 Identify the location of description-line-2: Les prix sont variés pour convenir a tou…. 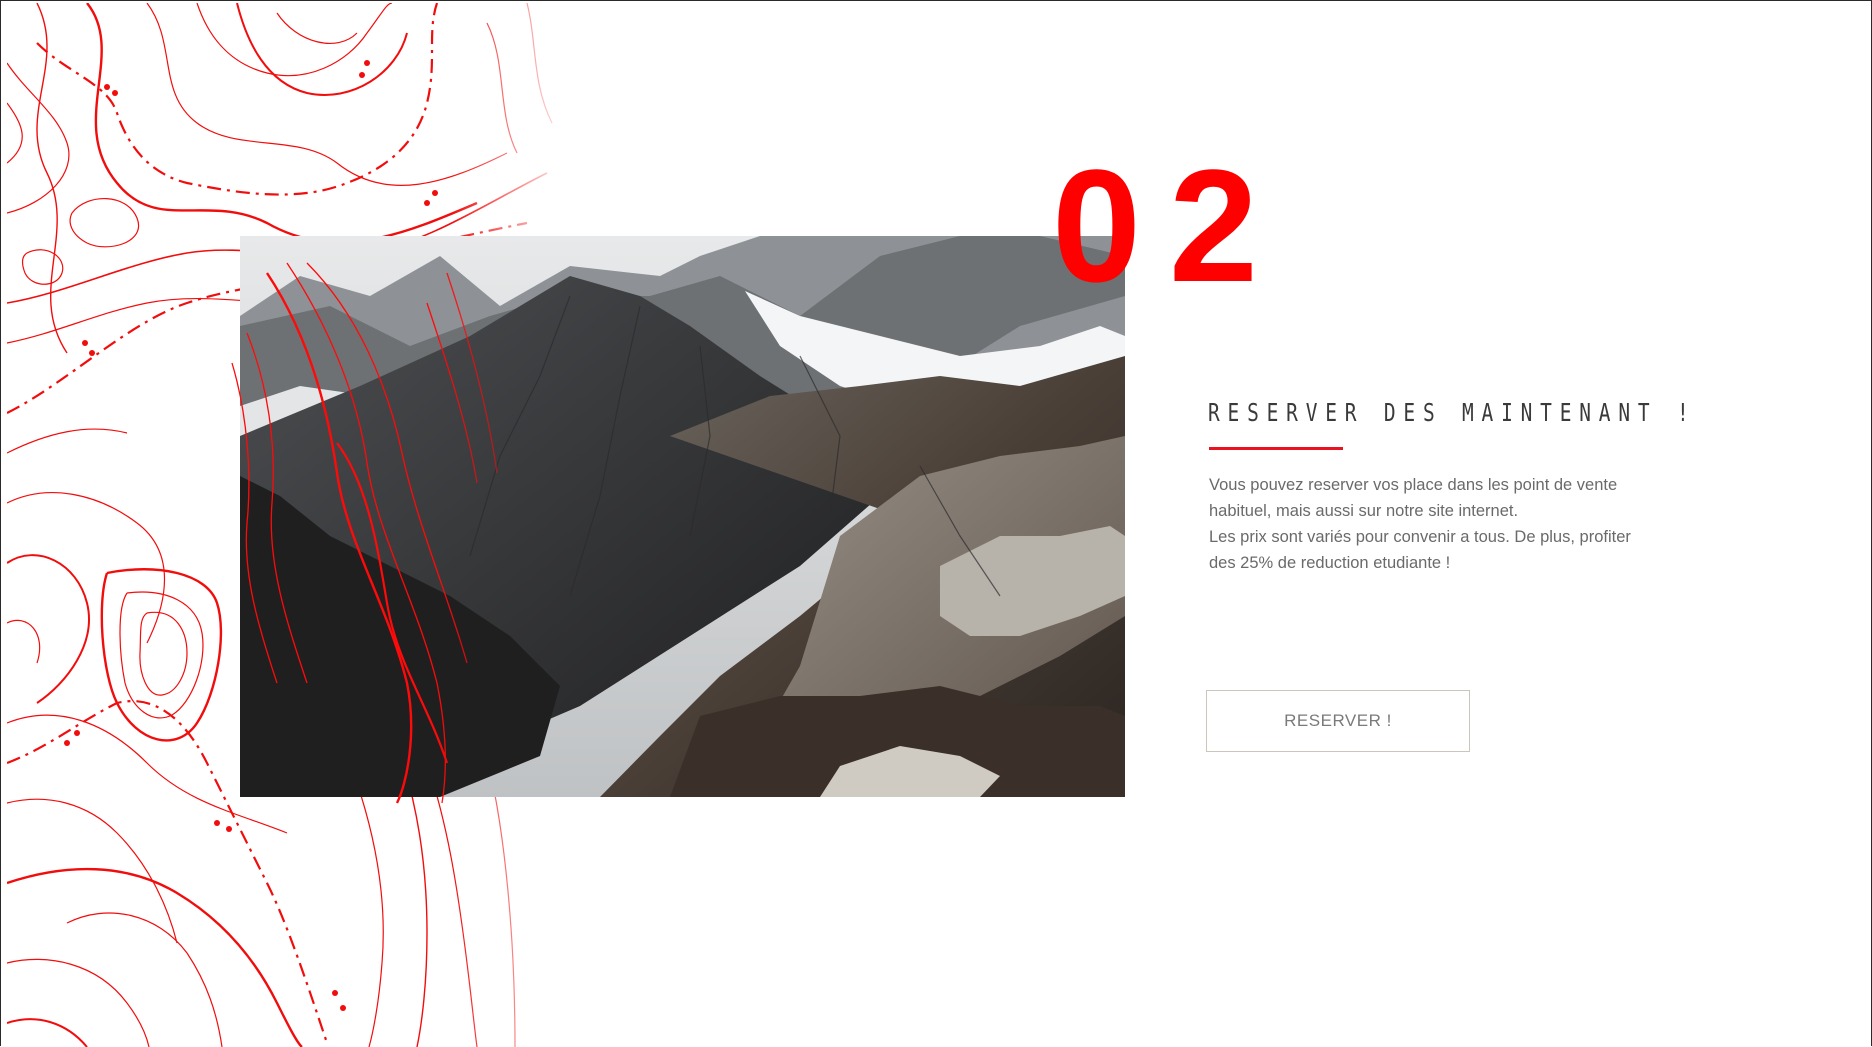
(1420, 550).